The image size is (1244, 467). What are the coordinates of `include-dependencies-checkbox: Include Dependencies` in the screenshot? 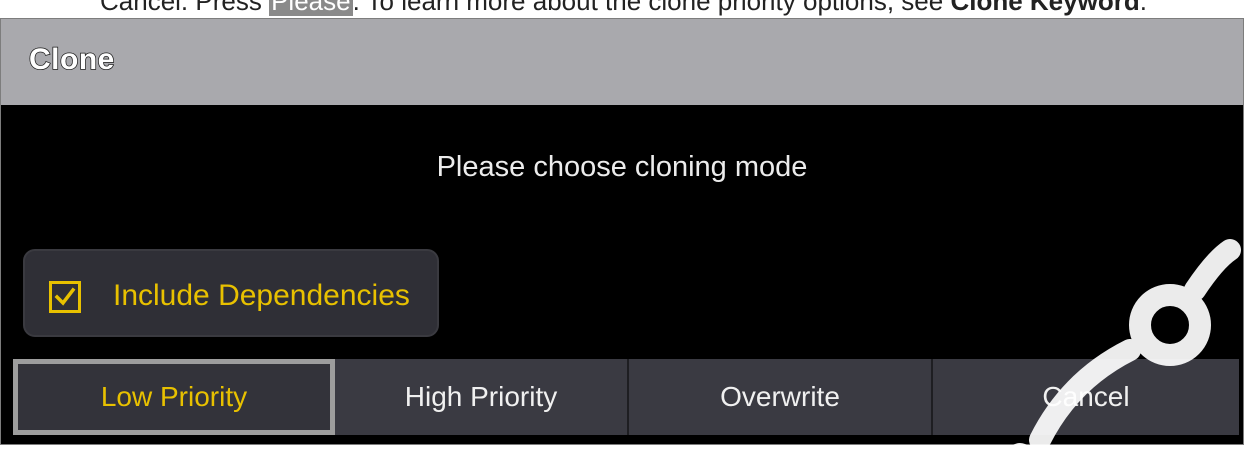 It's located at (231, 293).